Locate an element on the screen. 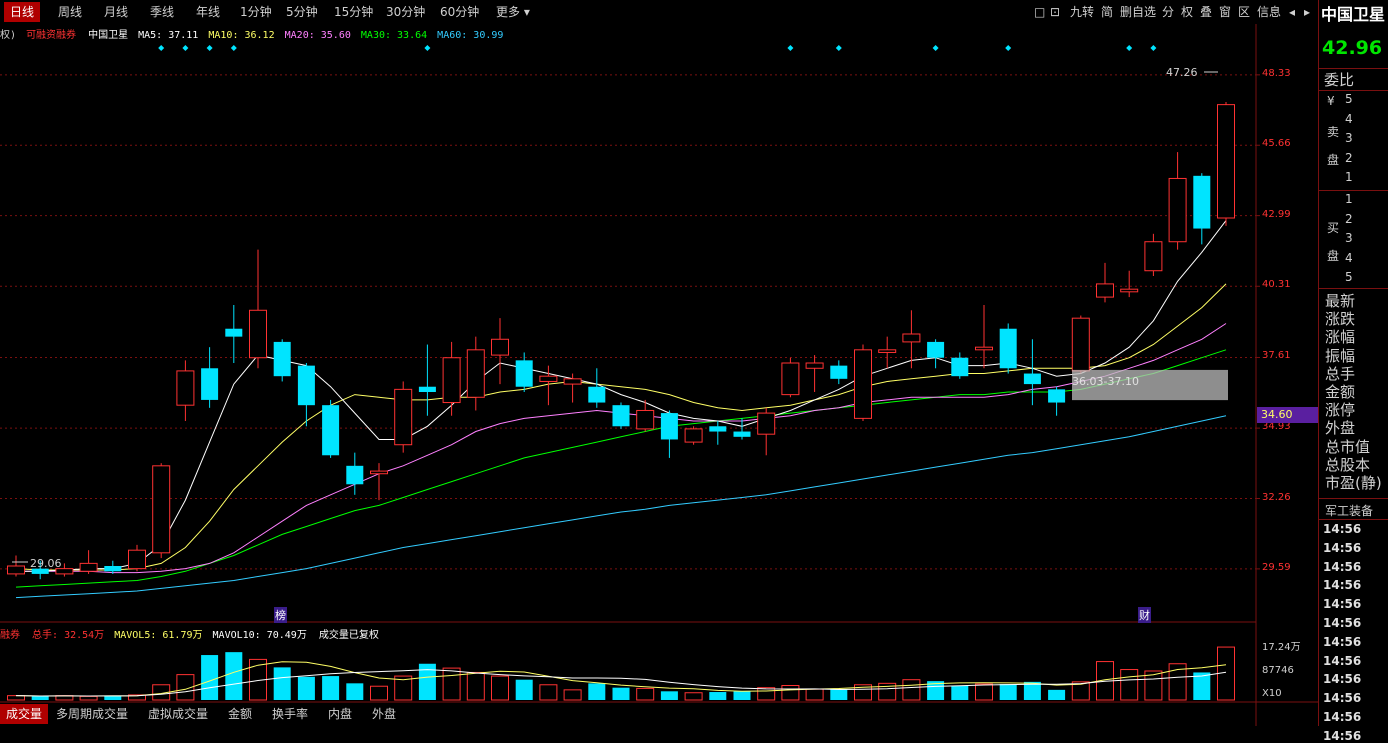  tool-jian: 简 is located at coordinates (1107, 12).